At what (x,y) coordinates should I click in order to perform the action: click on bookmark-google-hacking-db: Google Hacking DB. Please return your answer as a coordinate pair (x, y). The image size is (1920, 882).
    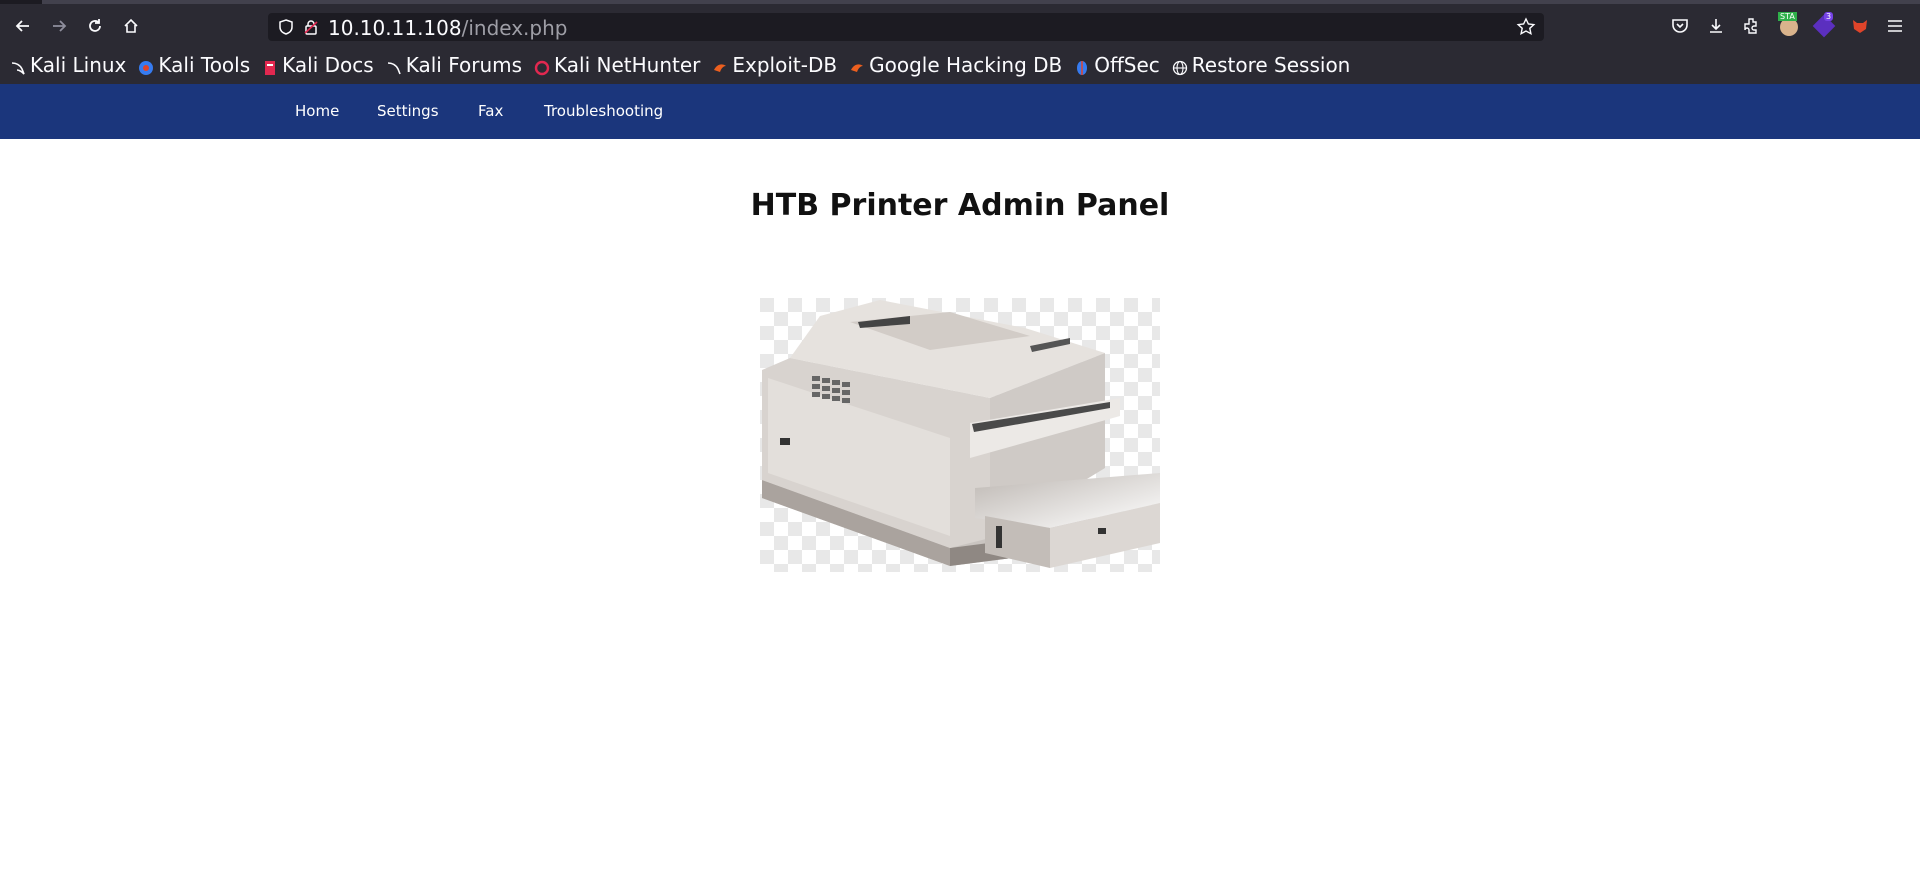
    Looking at the image, I should click on (955, 65).